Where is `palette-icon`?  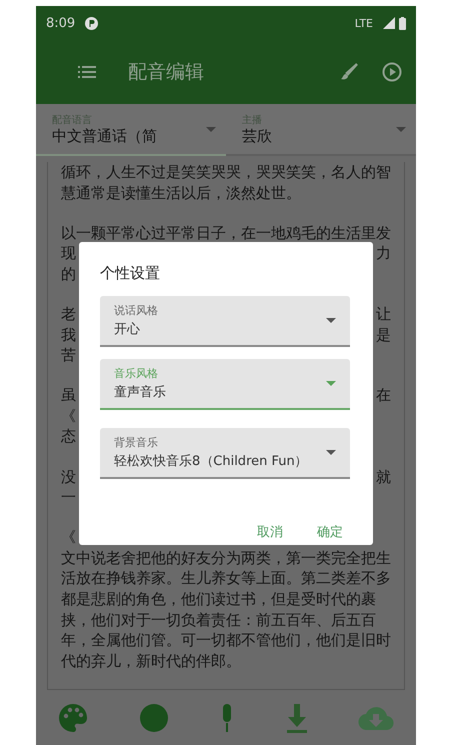
palette-icon is located at coordinates (73, 717).